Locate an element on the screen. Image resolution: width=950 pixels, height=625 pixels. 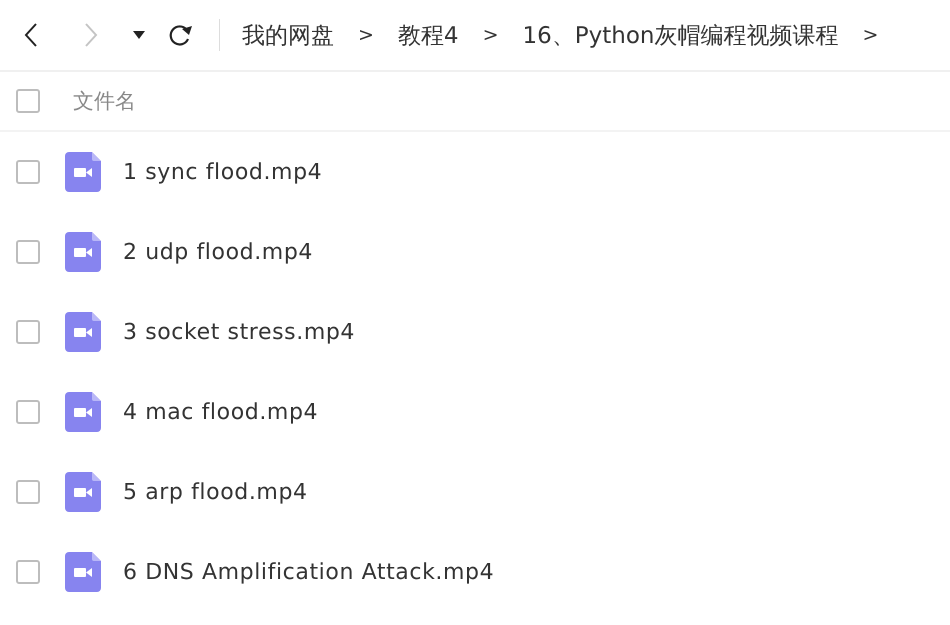
file-name: 4 mac flood.mp4 is located at coordinates (220, 412).